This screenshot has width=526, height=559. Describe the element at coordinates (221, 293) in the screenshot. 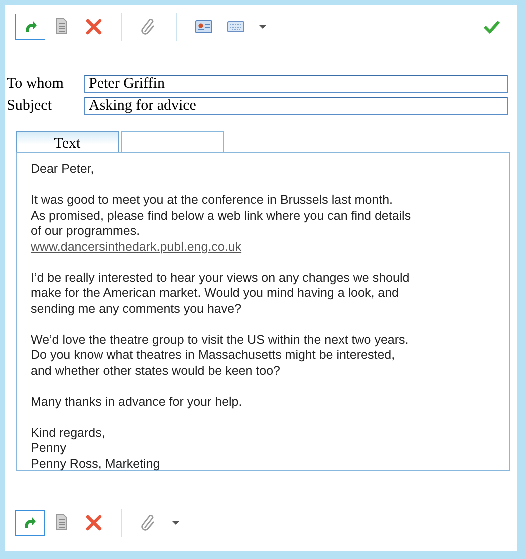

I see `paragraph: I’d be really interested to hear your views on any changes we should make for the American market. Would you mind having a look, and sending me any comments you have?` at that location.